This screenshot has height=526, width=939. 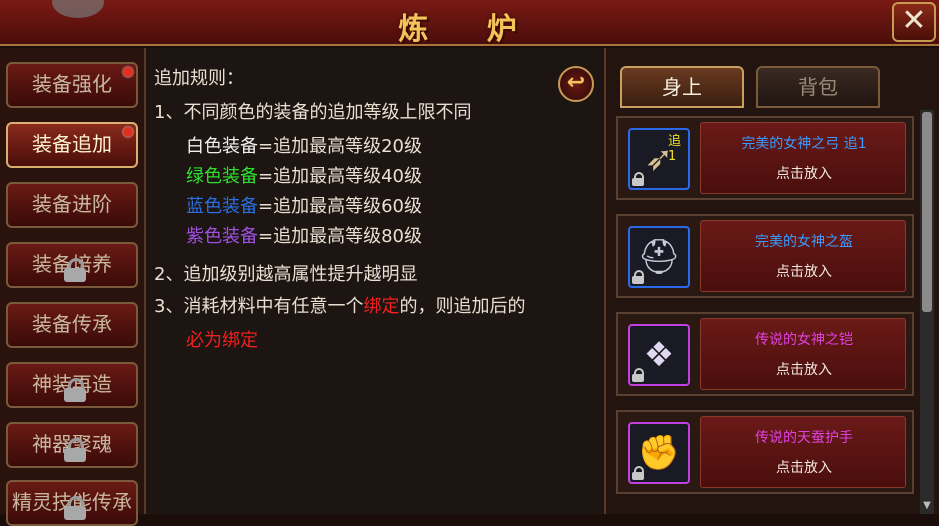 I want to click on nav-divine-remake: 神装再造, so click(x=72, y=385).